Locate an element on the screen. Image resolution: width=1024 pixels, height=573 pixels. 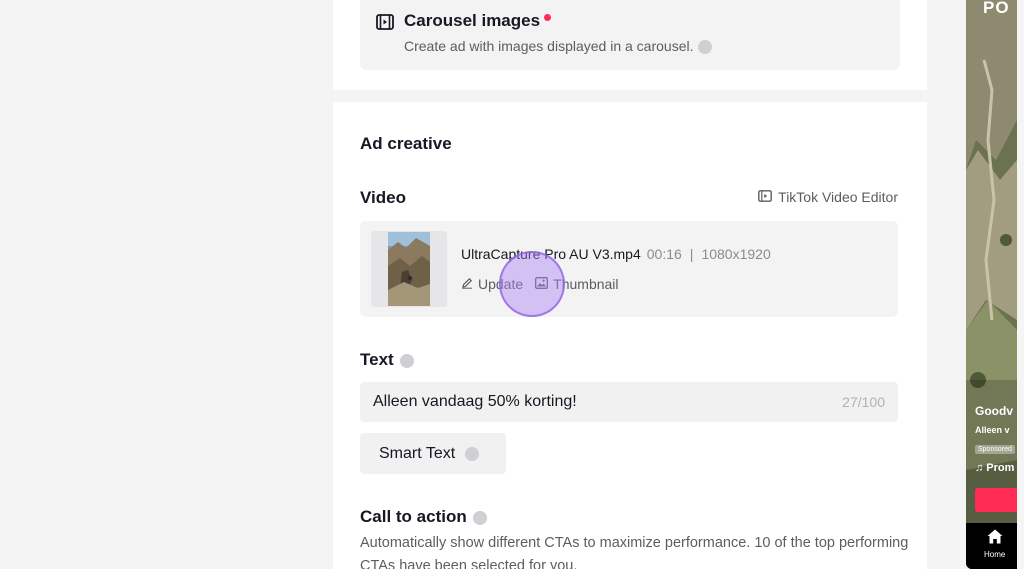
thumbnail-button: Thumbnail is located at coordinates (577, 284).